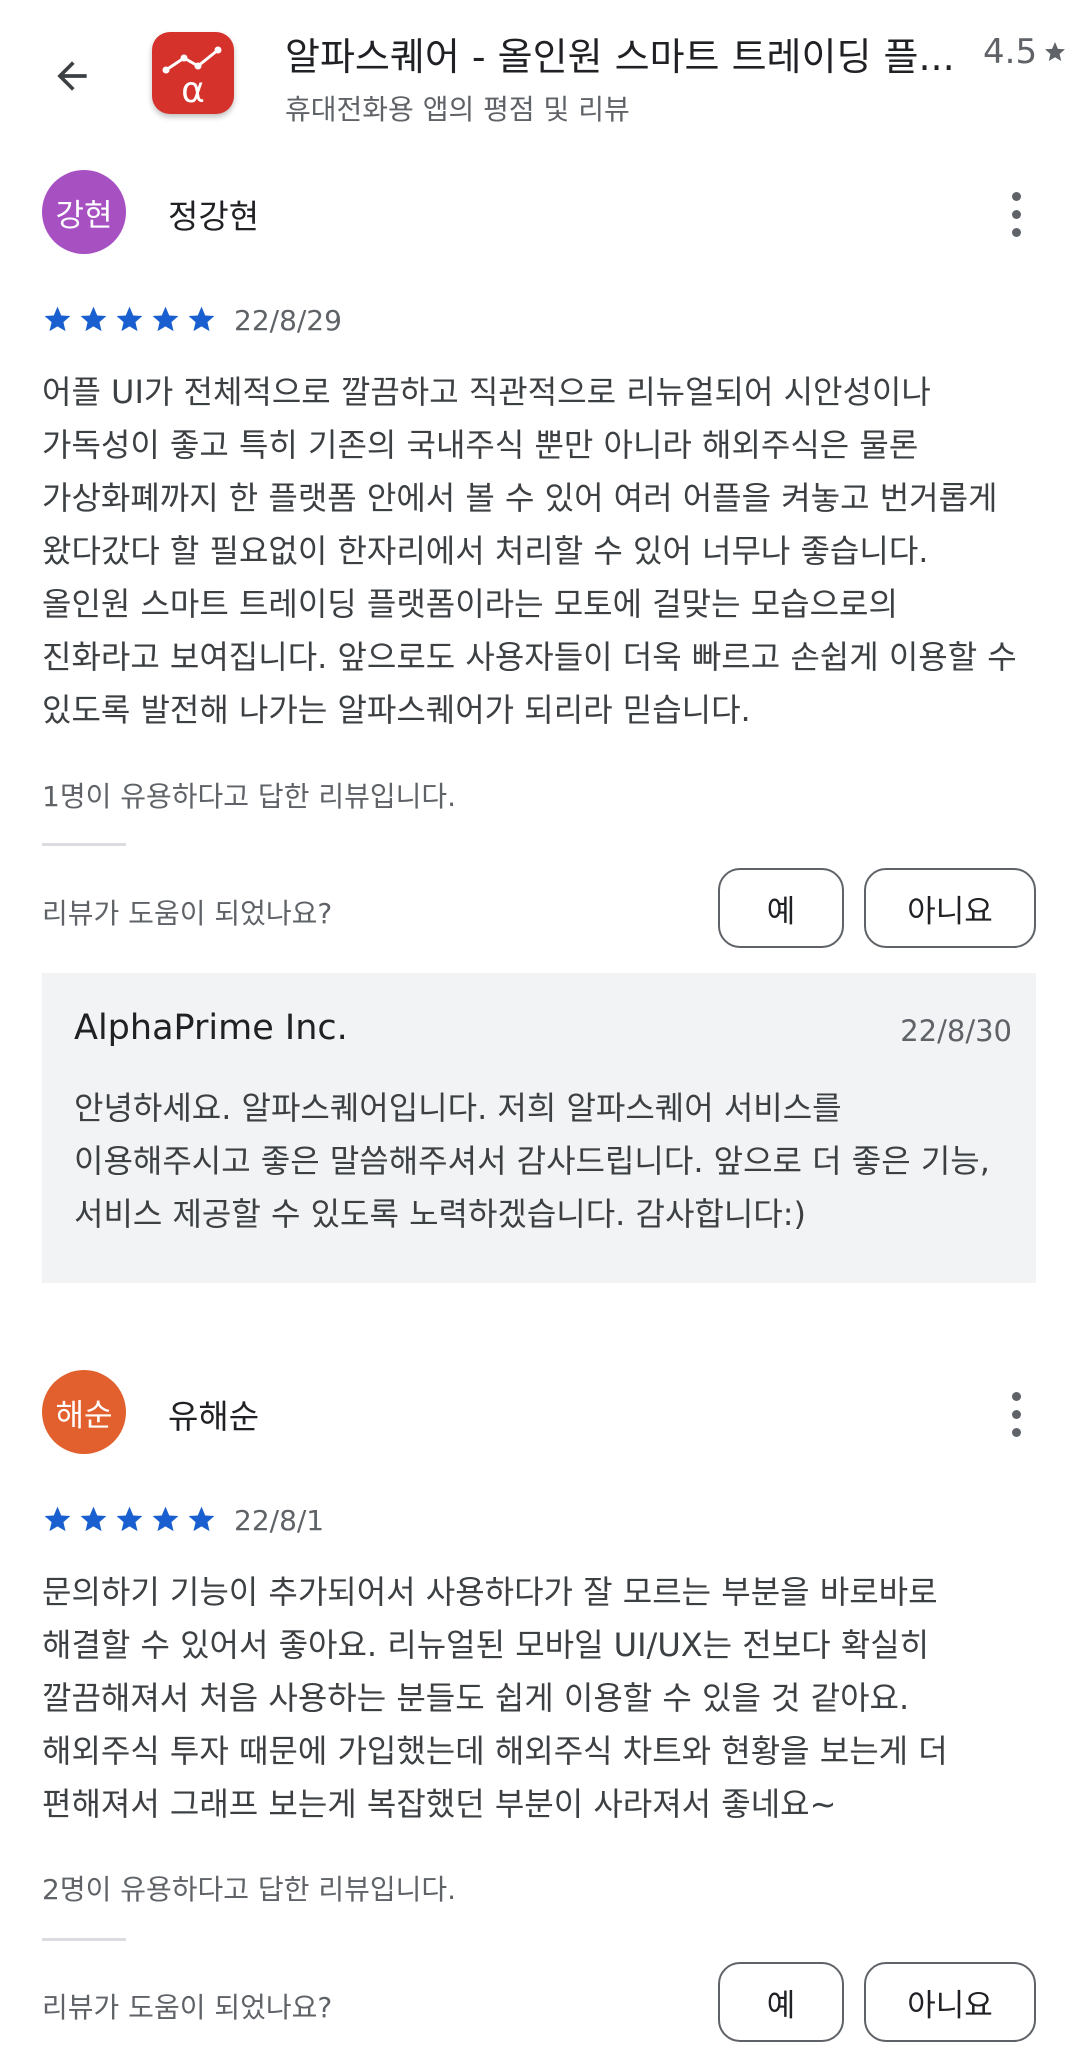 Image resolution: width=1080 pixels, height=2070 pixels. I want to click on rating-value: 4.5, so click(1010, 52).